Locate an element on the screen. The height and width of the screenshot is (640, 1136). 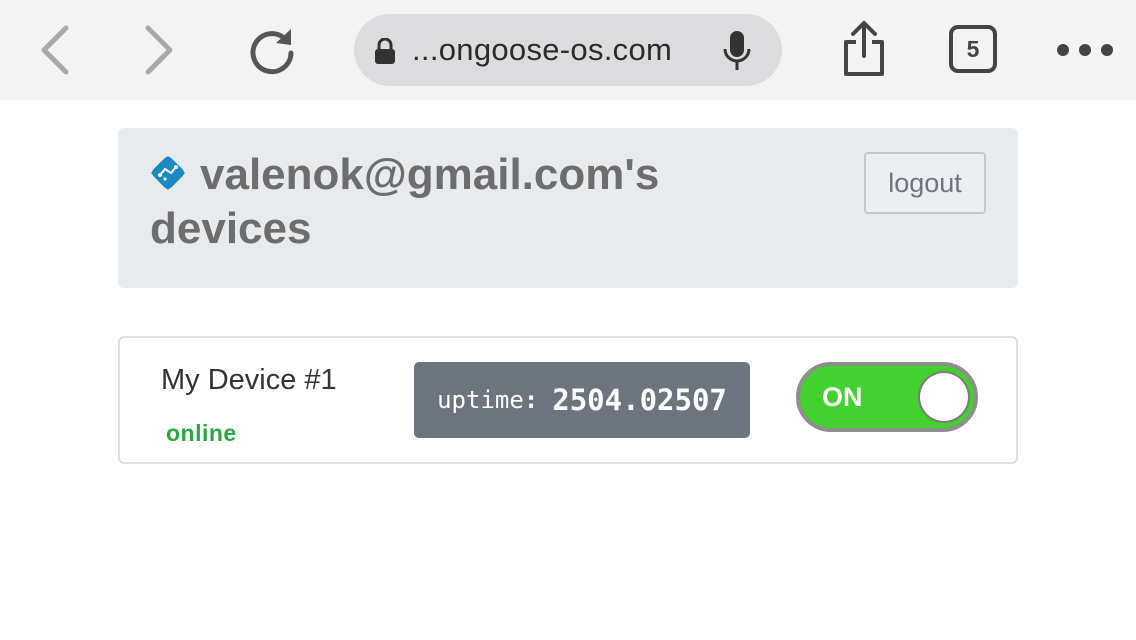
share-icon is located at coordinates (864, 48).